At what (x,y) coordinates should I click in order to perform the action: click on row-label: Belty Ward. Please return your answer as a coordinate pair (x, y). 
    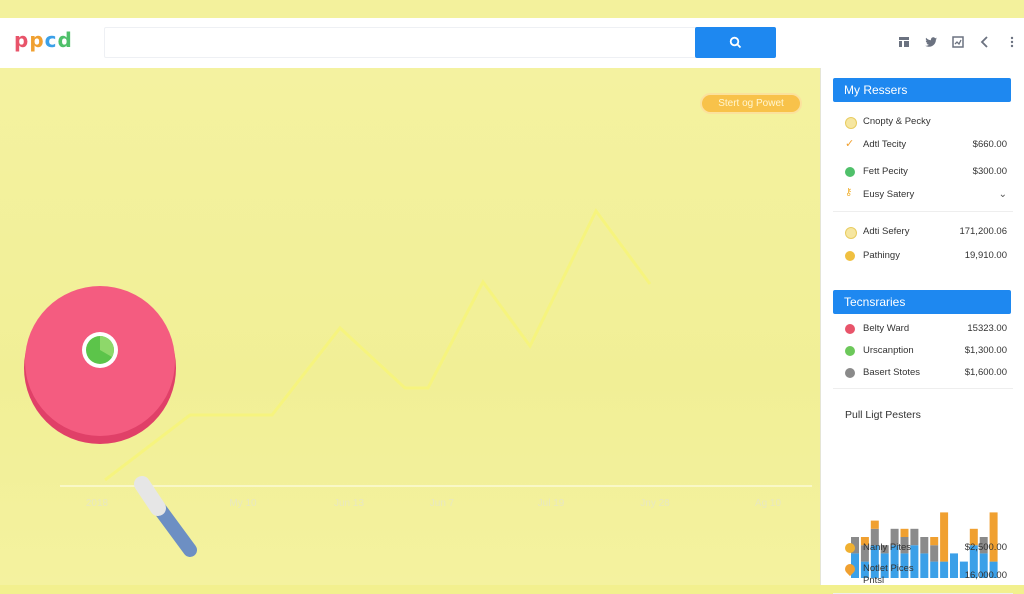
    Looking at the image, I should click on (886, 328).